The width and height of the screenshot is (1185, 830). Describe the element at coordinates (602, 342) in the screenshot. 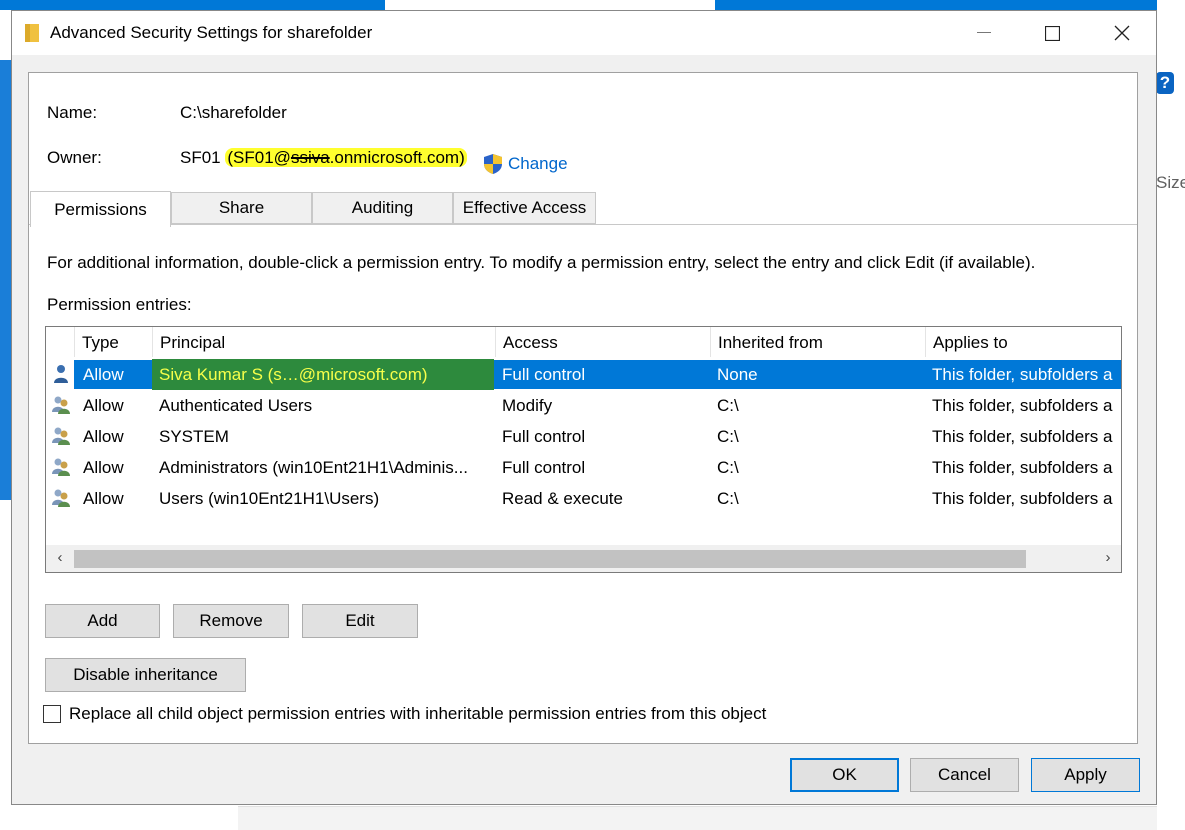

I see `column-header-access: Access` at that location.